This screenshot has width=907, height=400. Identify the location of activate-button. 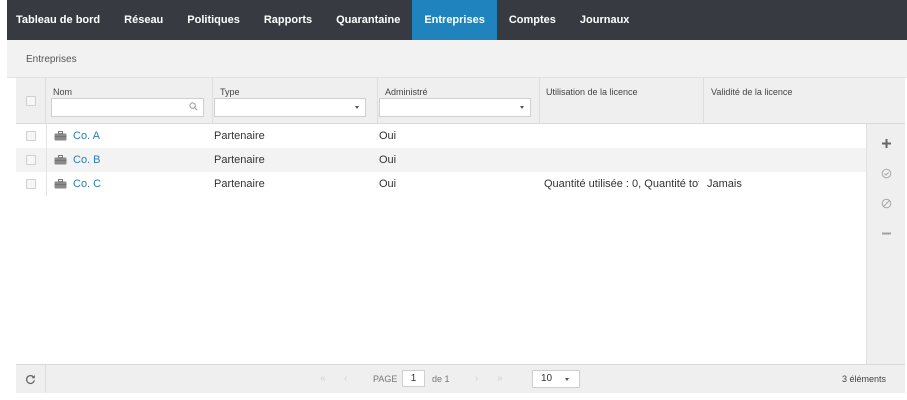
(886, 173).